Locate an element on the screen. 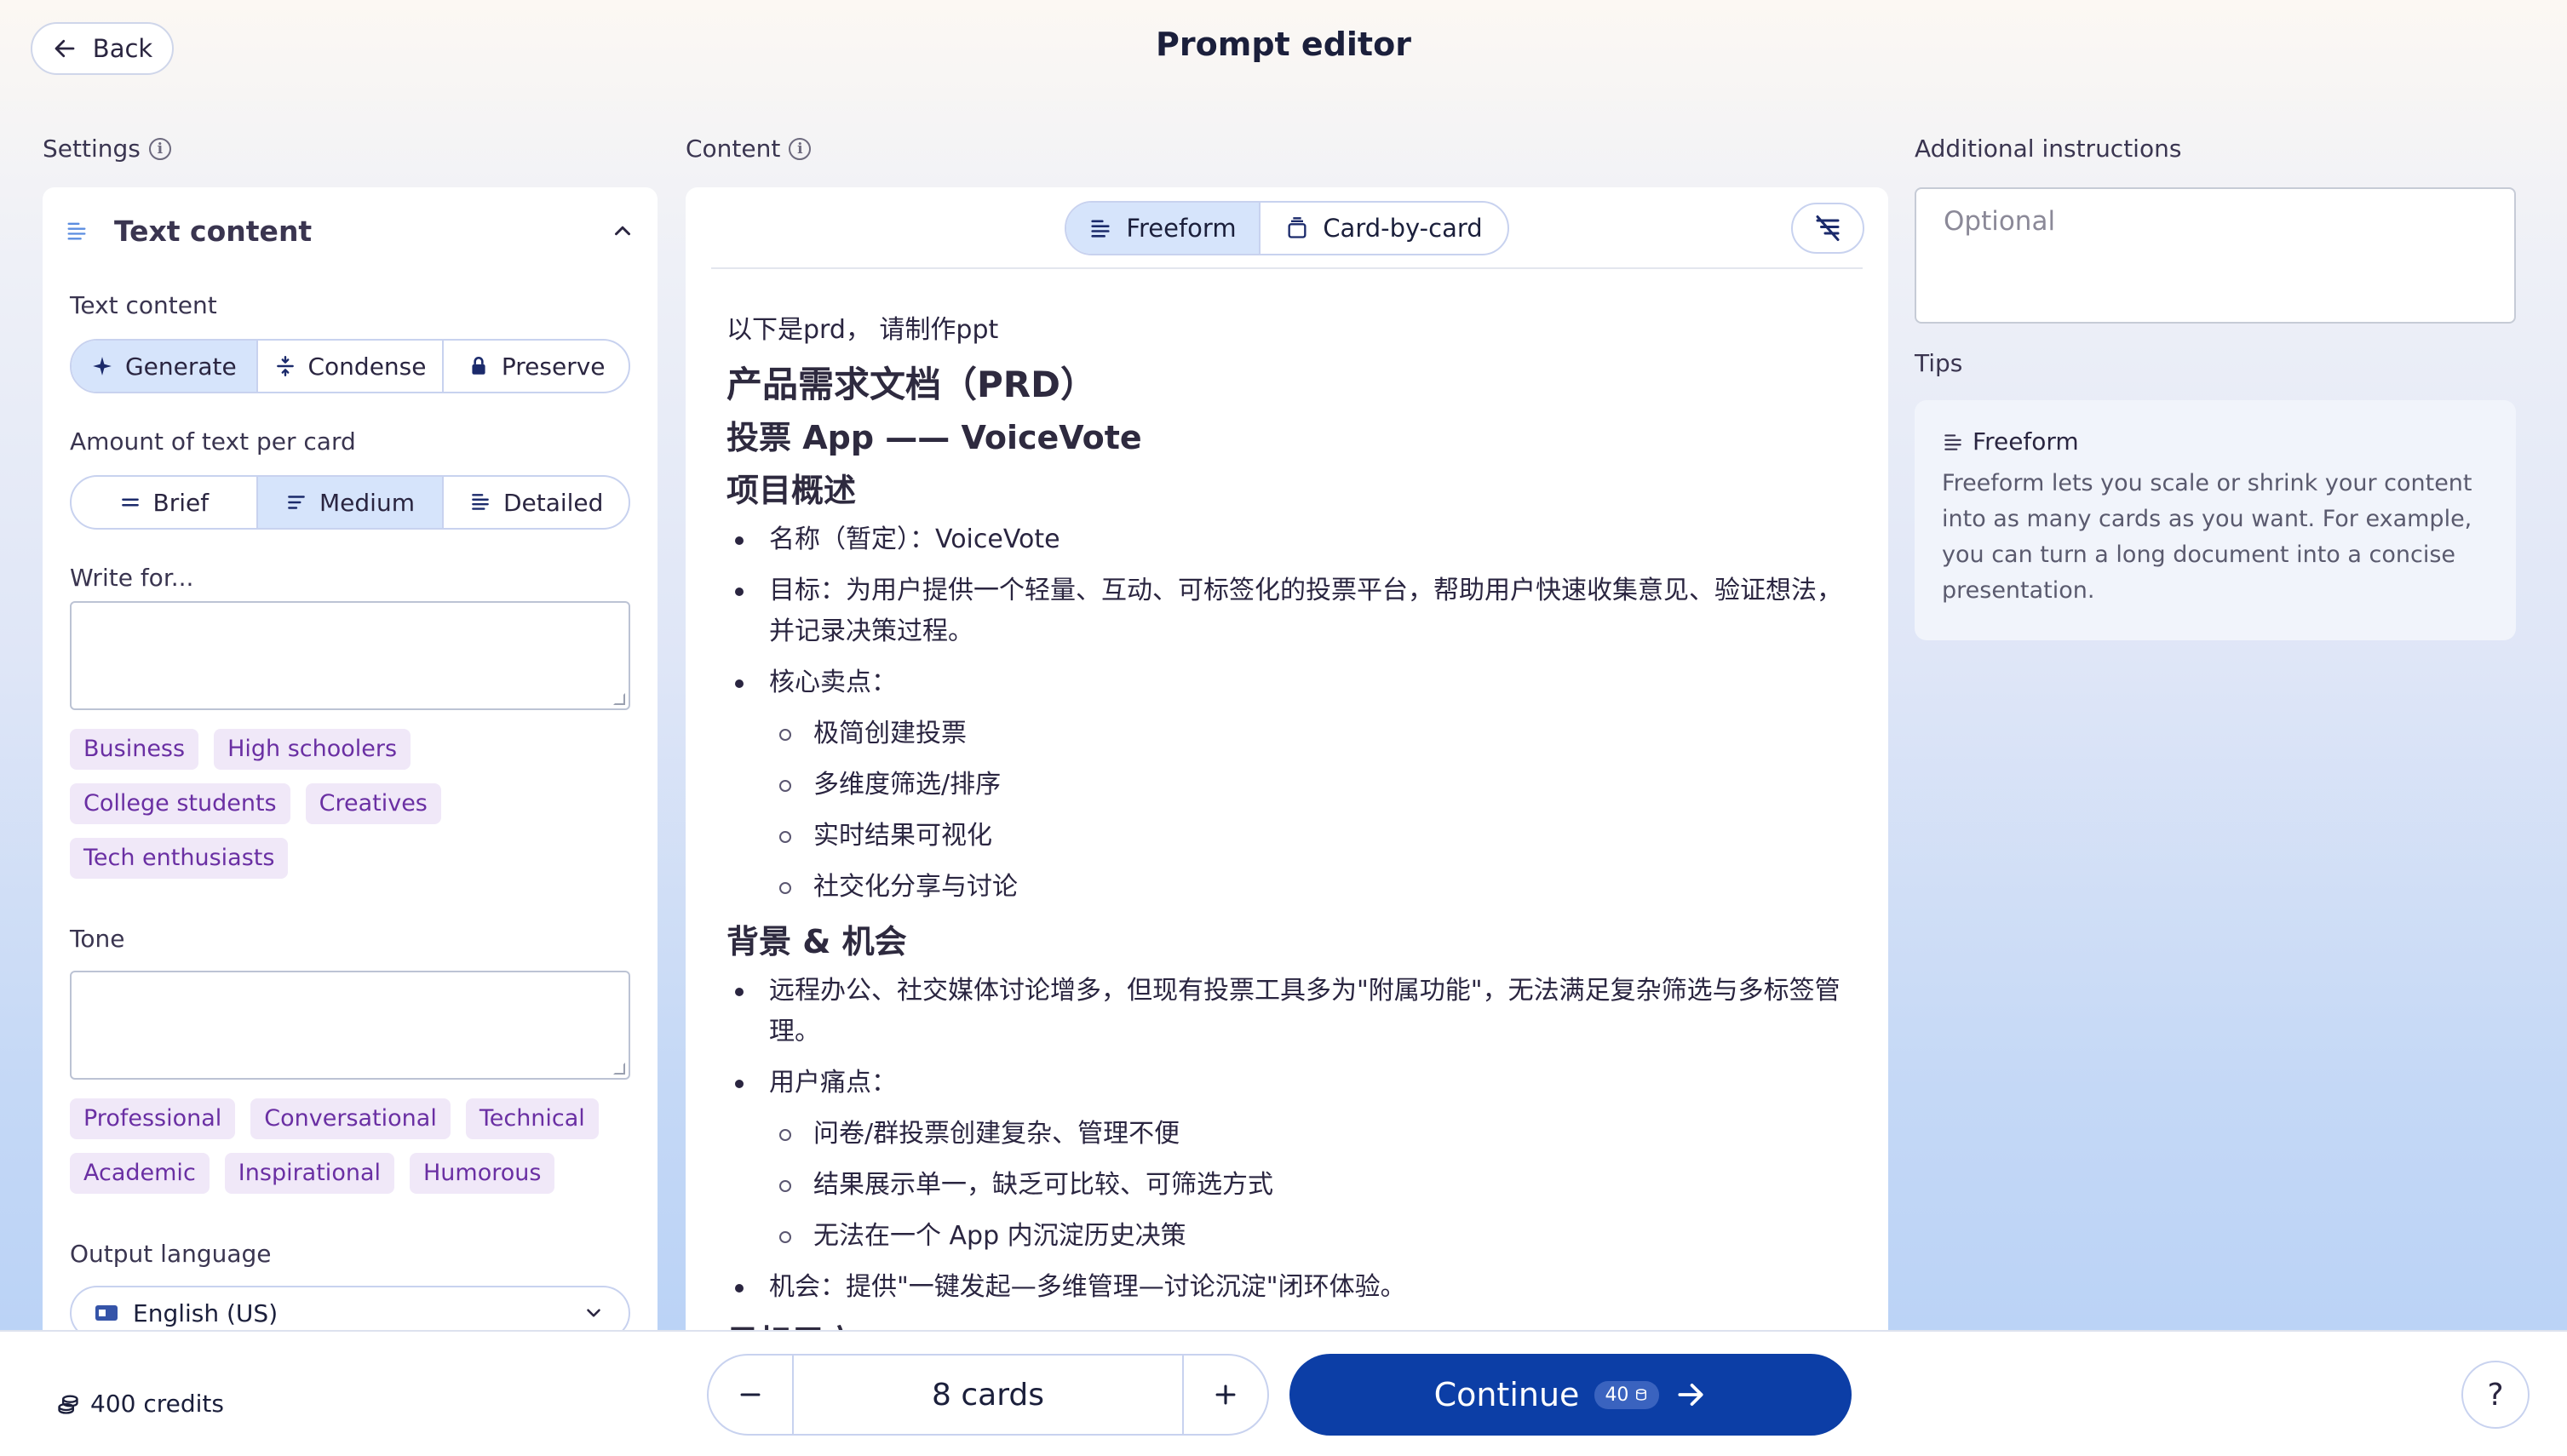 Image resolution: width=2567 pixels, height=1456 pixels. footer-bar is located at coordinates (1283, 1393).